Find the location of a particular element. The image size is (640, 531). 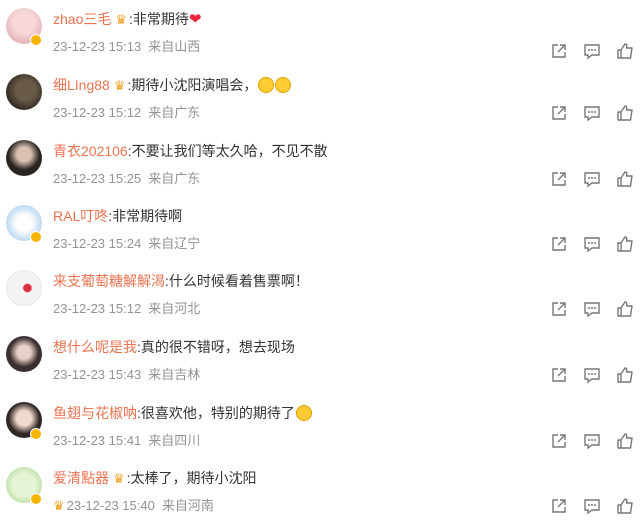

comment-item: 鱼翅与花椒呐:很喜欢他，特别的期待了 23-12-23 15:41 来自四川 is located at coordinates (320, 434).